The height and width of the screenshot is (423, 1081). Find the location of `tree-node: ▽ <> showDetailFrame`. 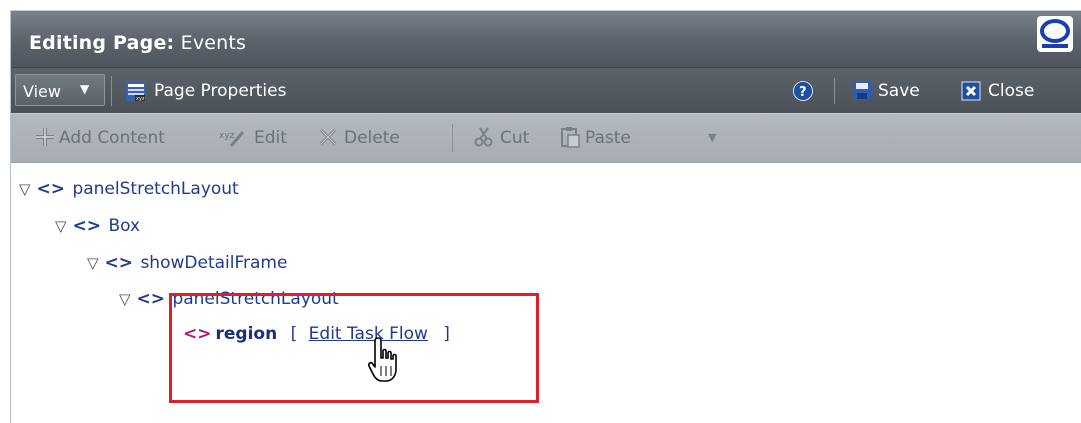

tree-node: ▽ <> showDetailFrame is located at coordinates (187, 263).